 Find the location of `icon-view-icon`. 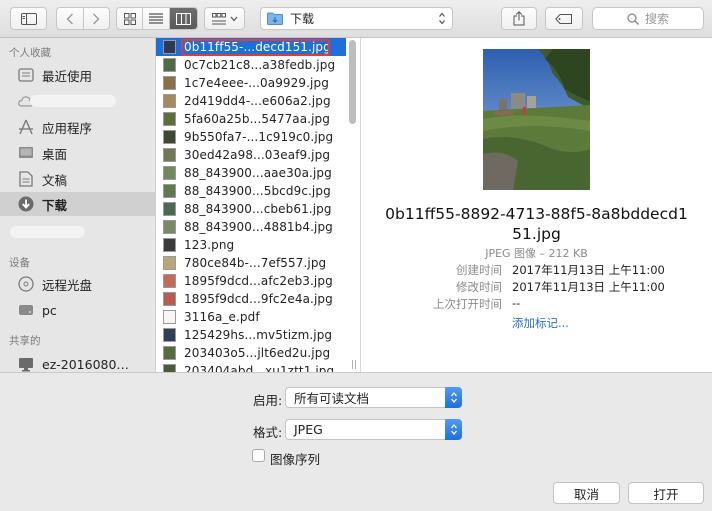

icon-view-icon is located at coordinates (129, 18).